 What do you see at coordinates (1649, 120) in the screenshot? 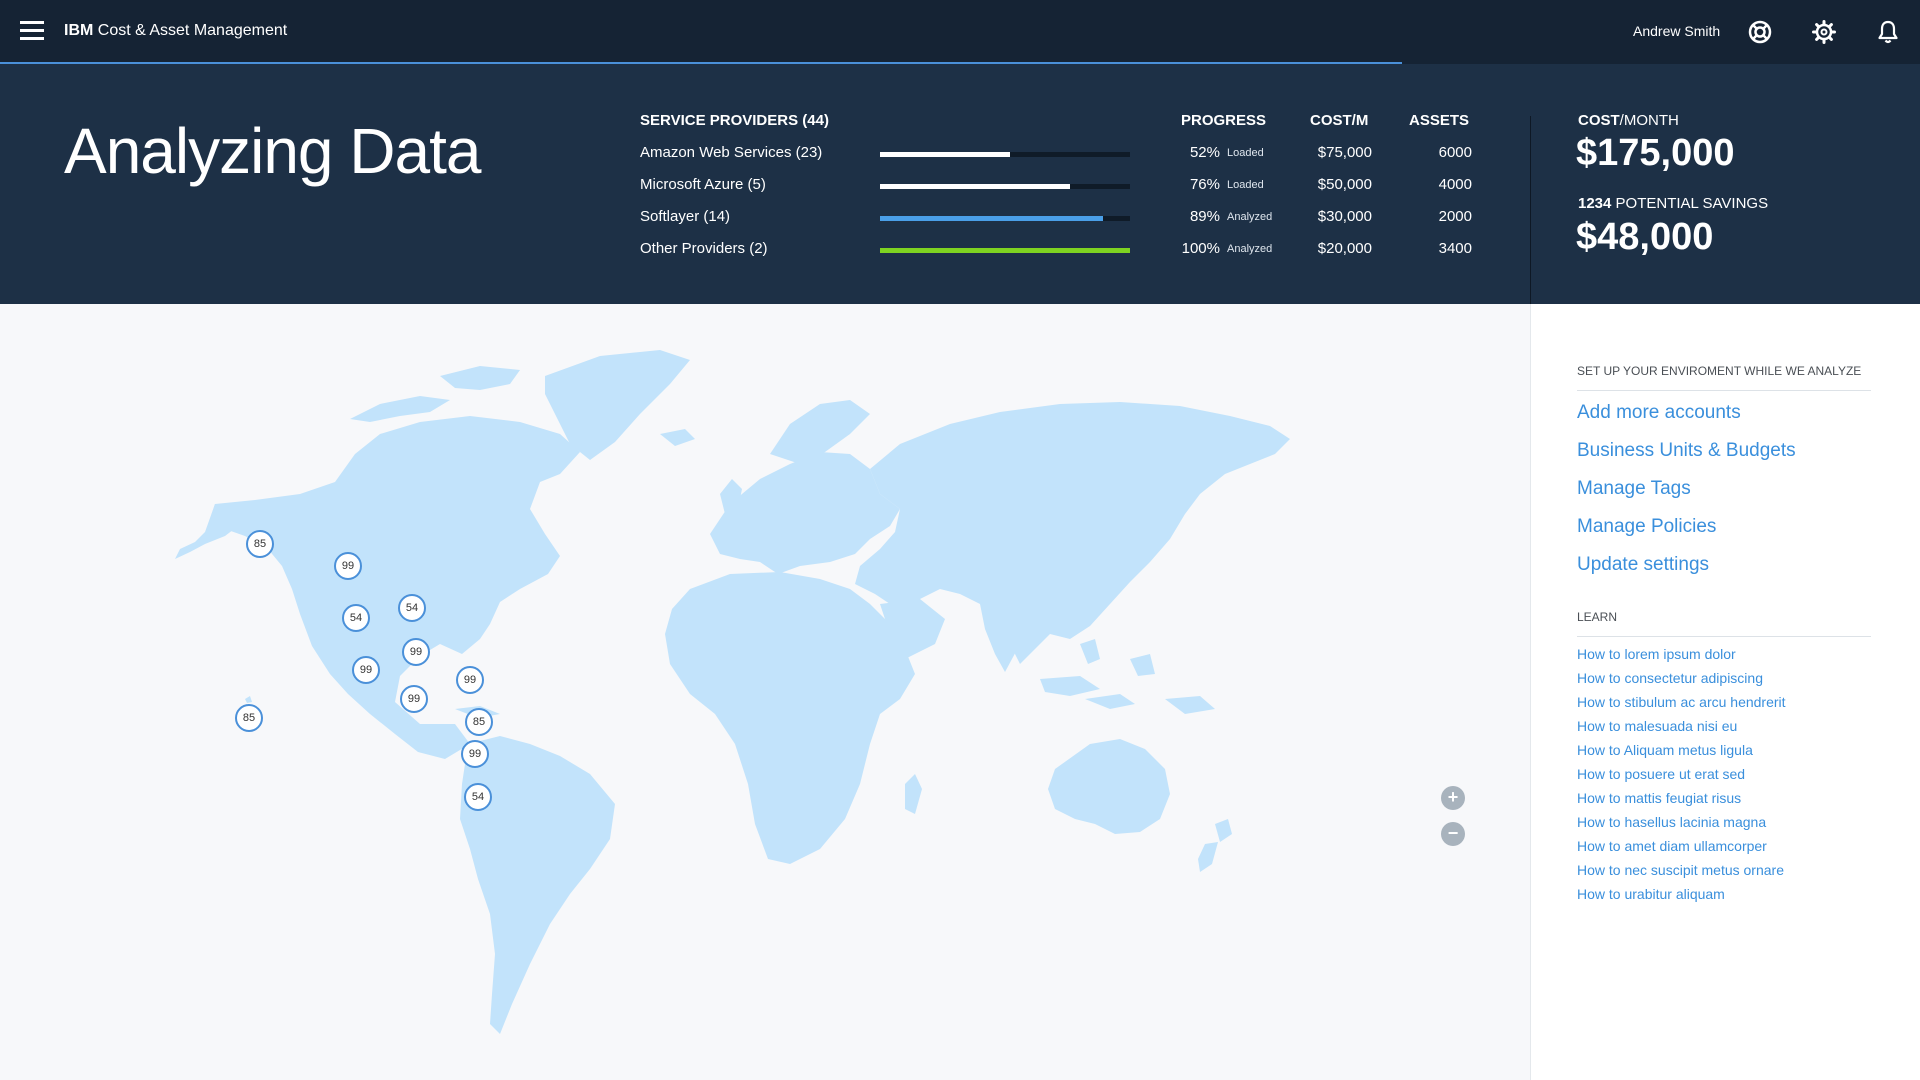
I see `cost-month-label-rest: /MONTH` at bounding box center [1649, 120].